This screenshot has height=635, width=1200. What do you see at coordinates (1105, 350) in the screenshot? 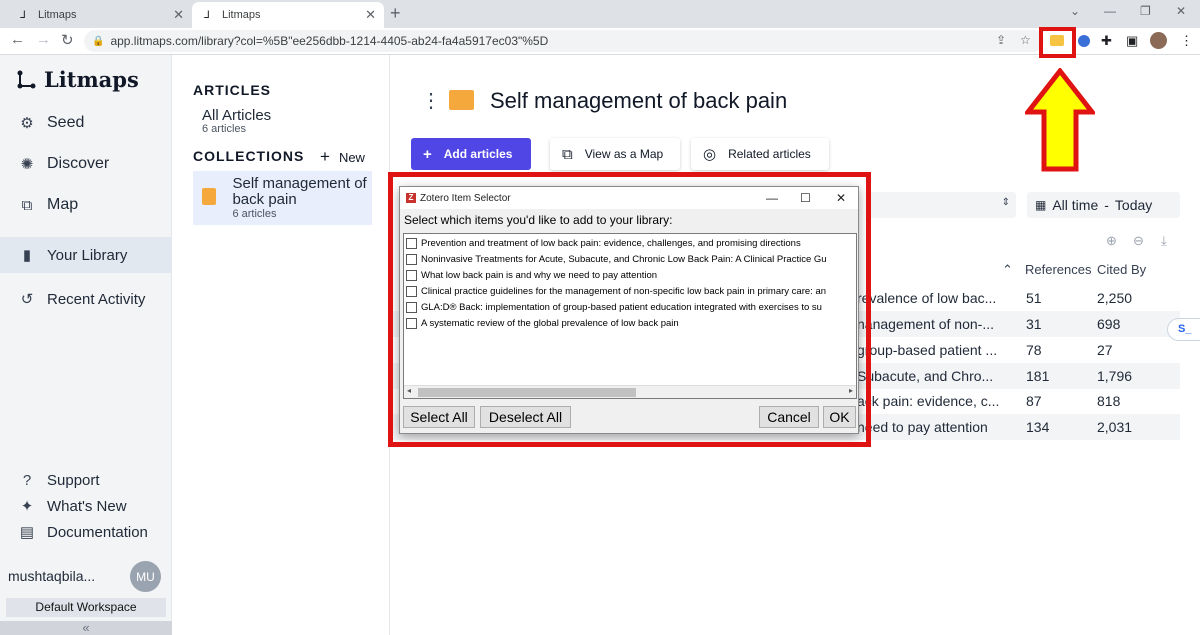
I see `row-cited-by: 27` at bounding box center [1105, 350].